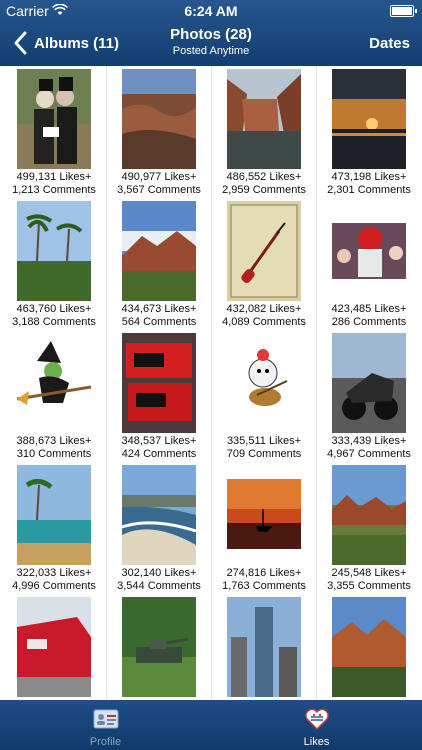  Describe the element at coordinates (159, 586) in the screenshot. I see `comments-count: 3,544 Comments` at that location.